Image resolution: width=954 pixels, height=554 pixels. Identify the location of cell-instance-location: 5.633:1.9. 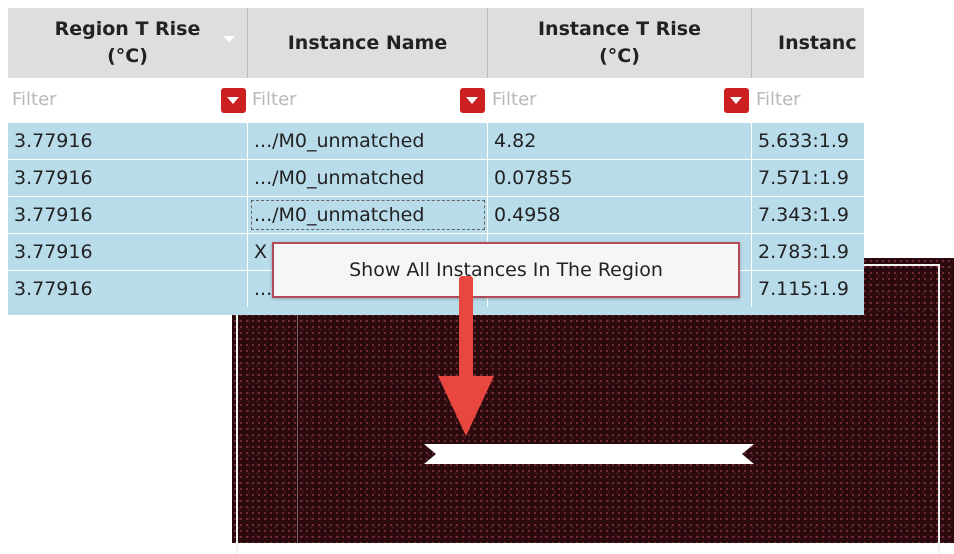
(804, 141).